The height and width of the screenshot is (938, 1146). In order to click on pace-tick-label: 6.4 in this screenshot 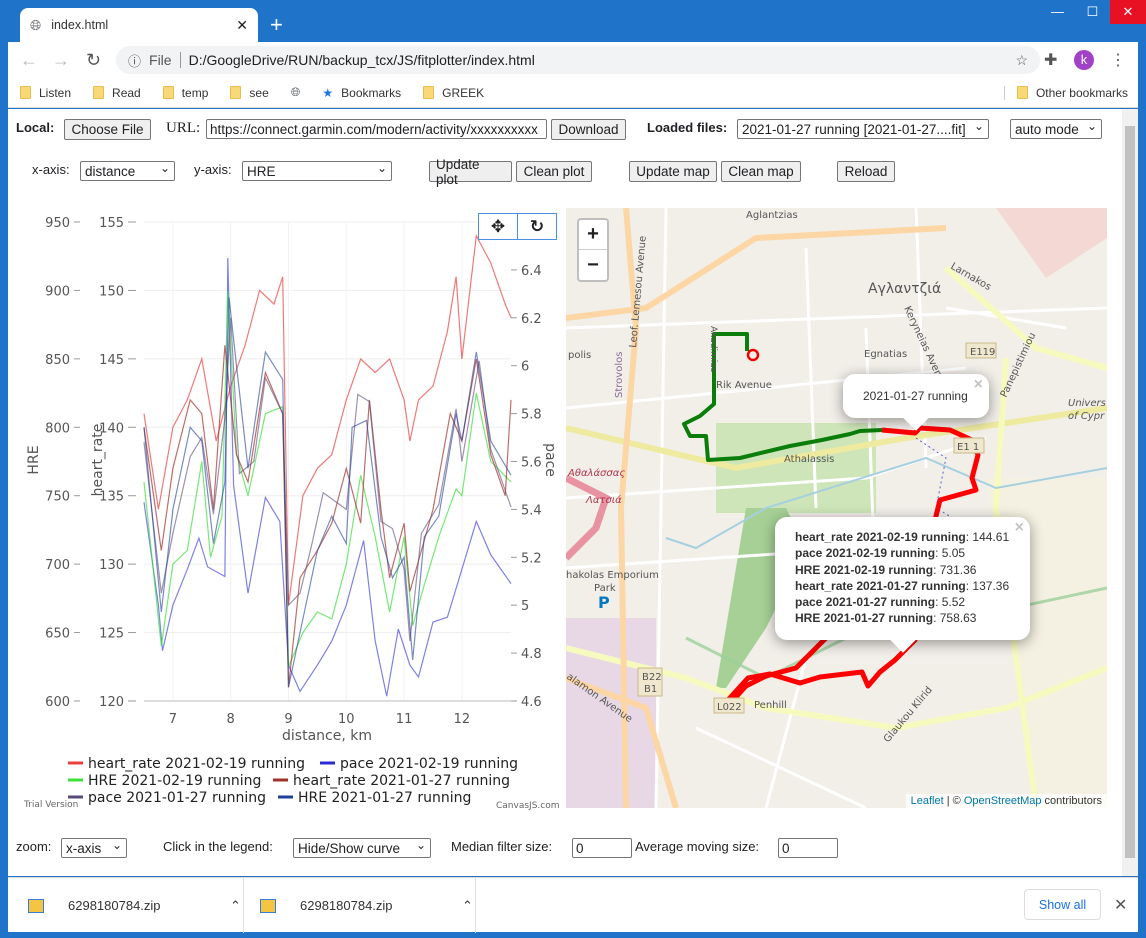, I will do `click(531, 271)`.